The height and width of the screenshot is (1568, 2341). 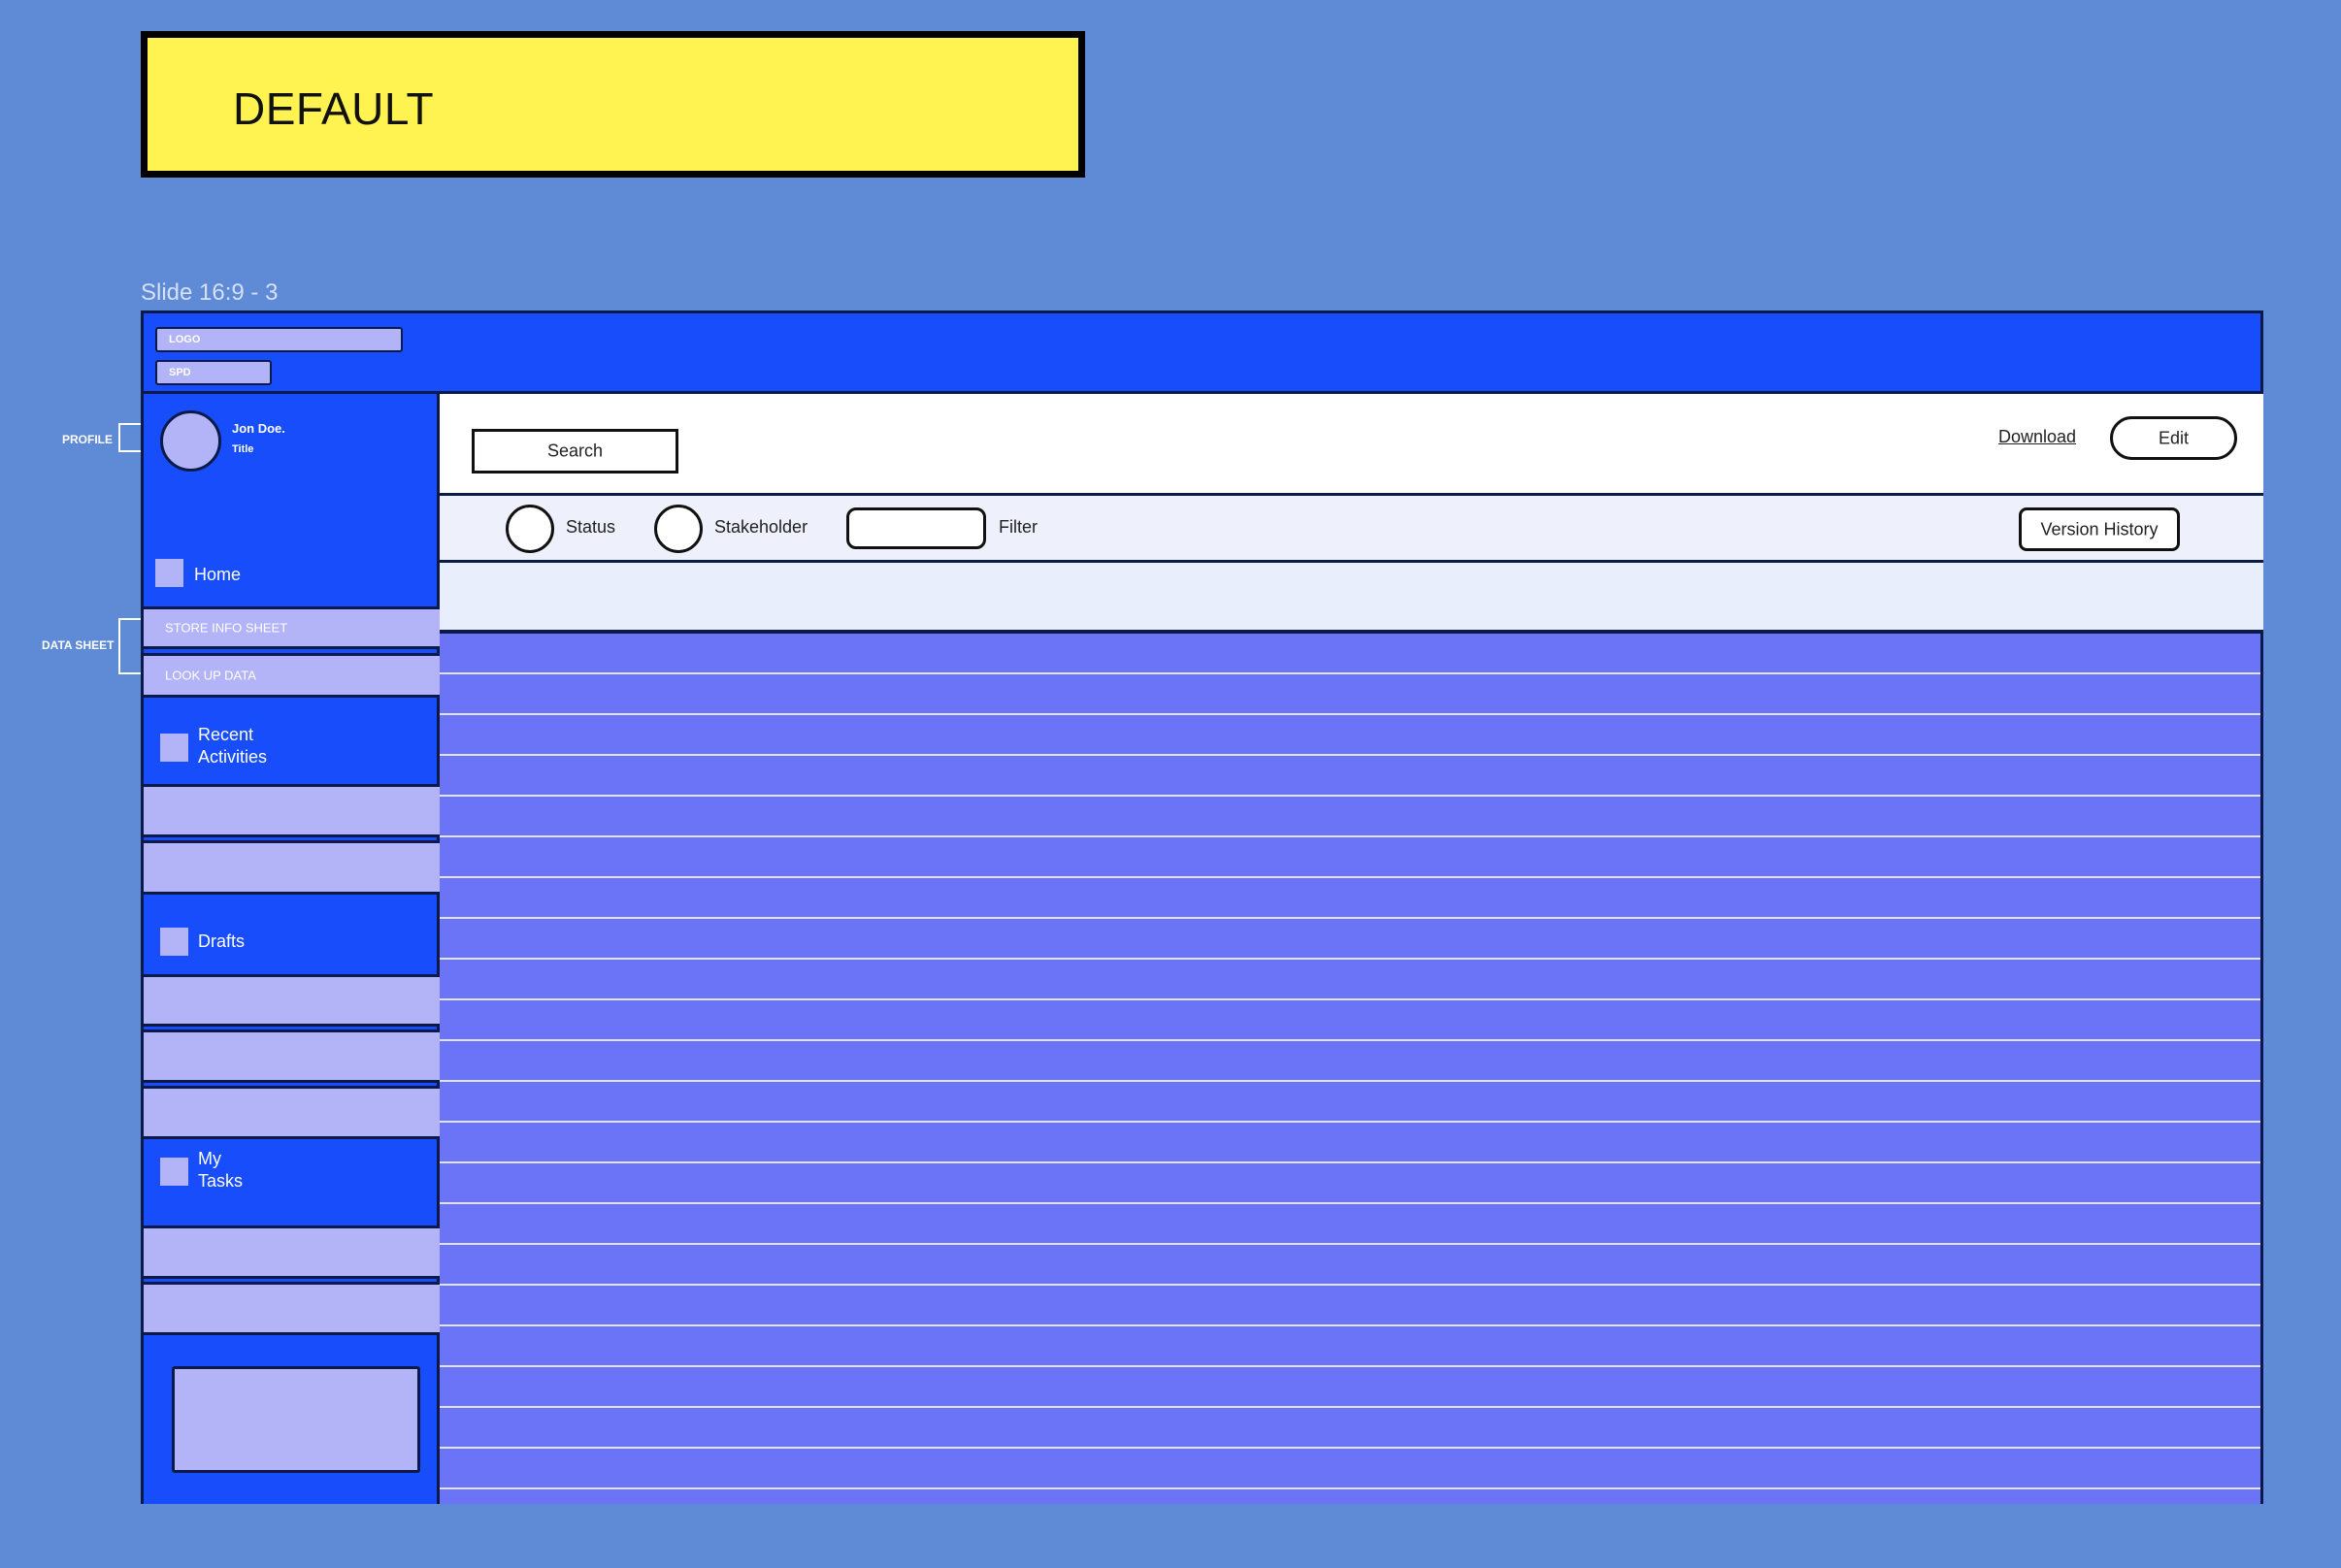 I want to click on profile-title: Title, so click(x=243, y=449).